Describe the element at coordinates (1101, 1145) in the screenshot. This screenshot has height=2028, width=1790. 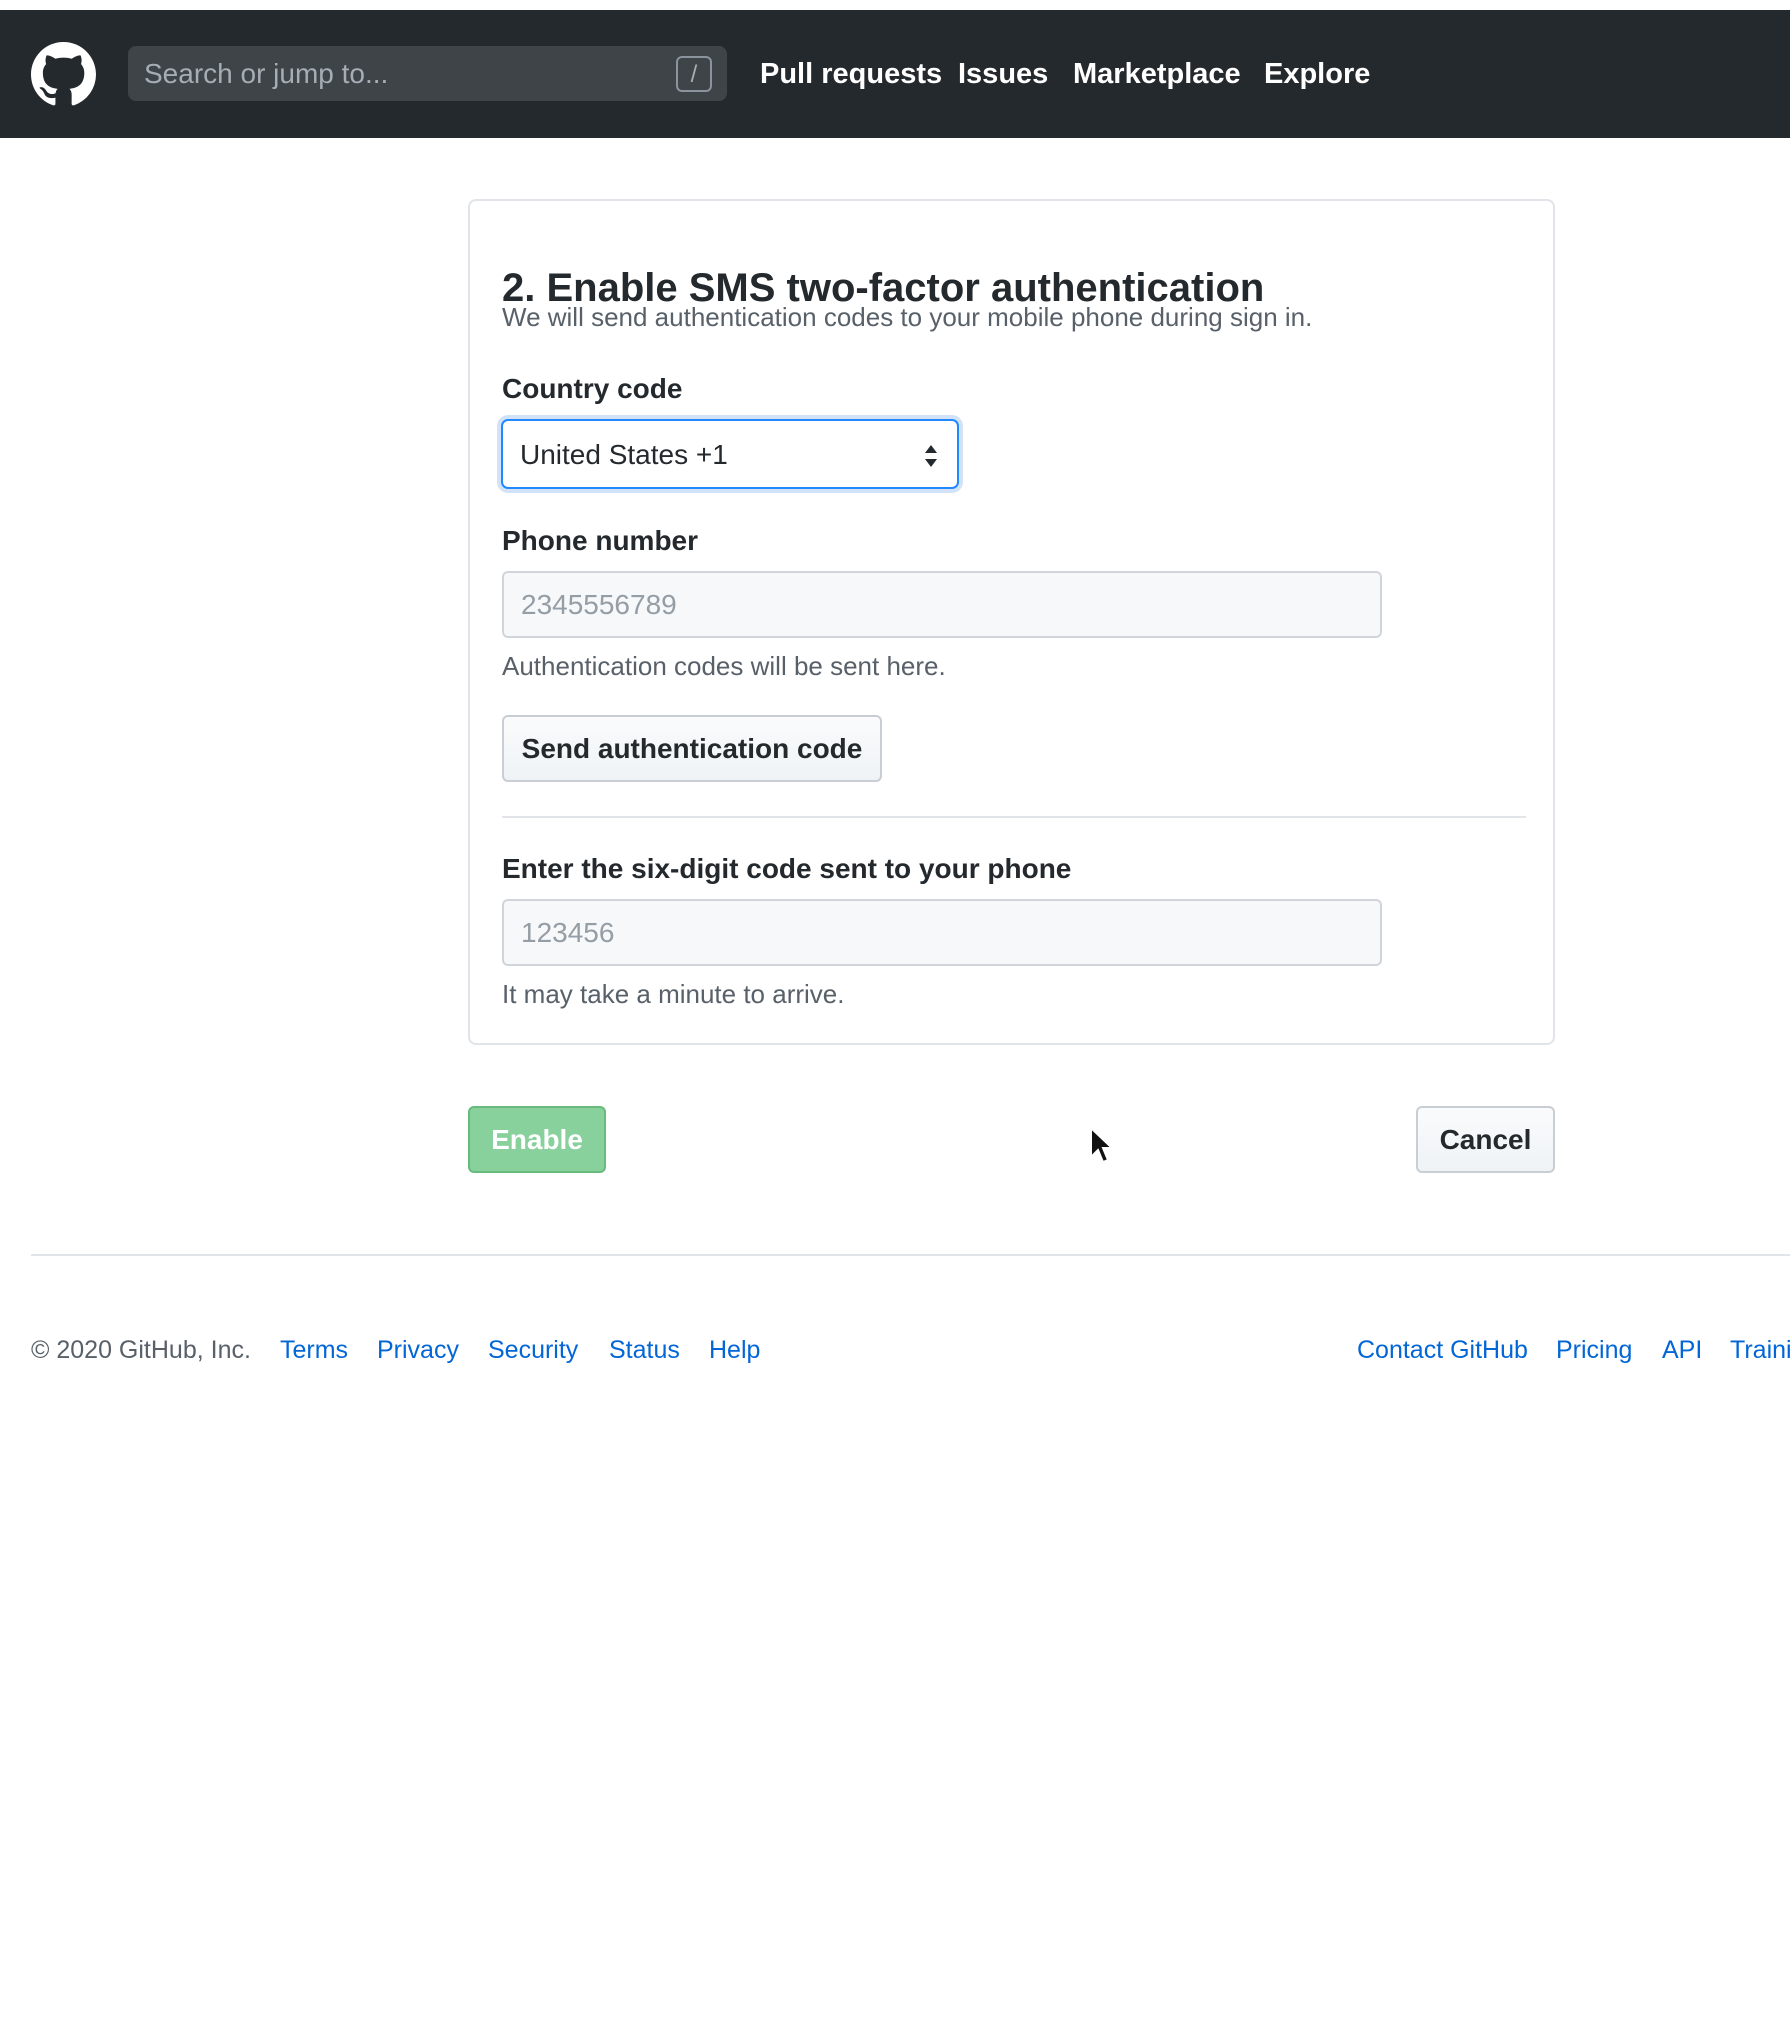
I see `mouse-pointer-icon` at that location.